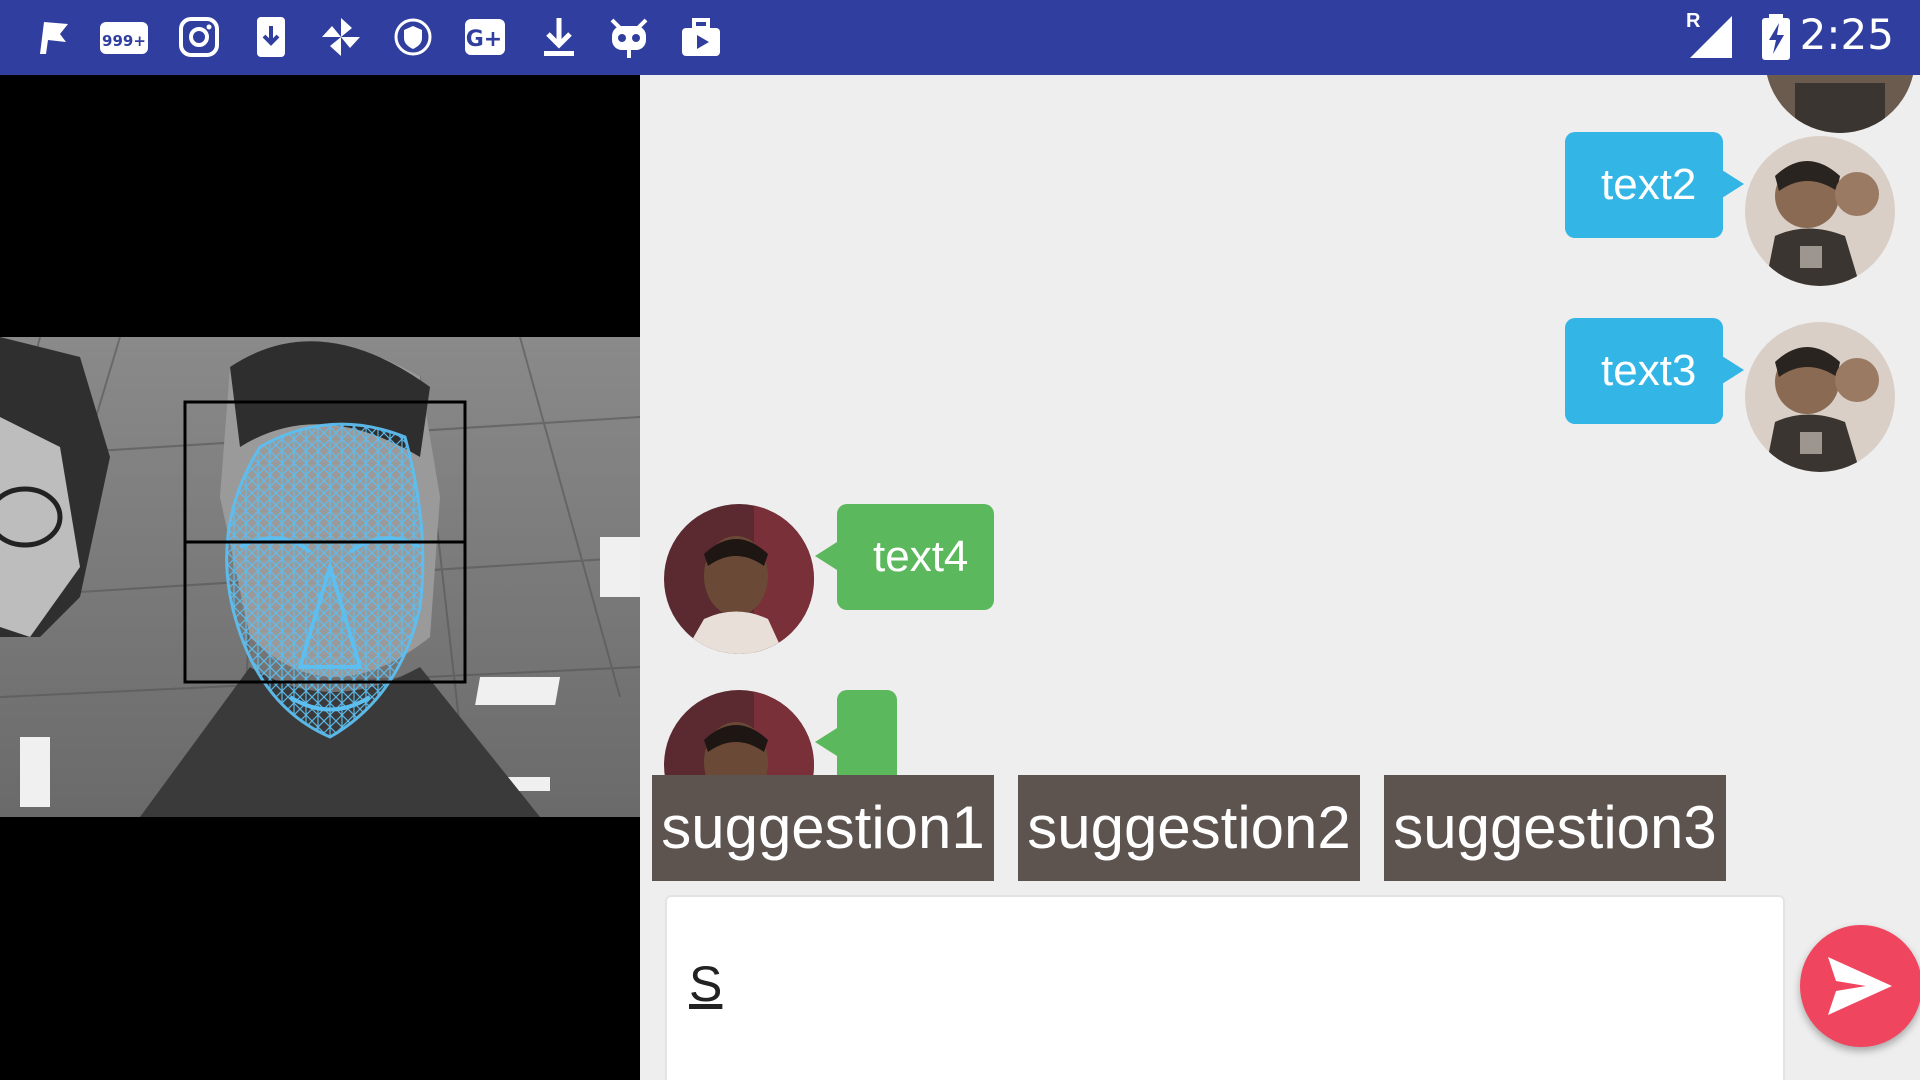  I want to click on message-input-text: S, so click(705, 984).